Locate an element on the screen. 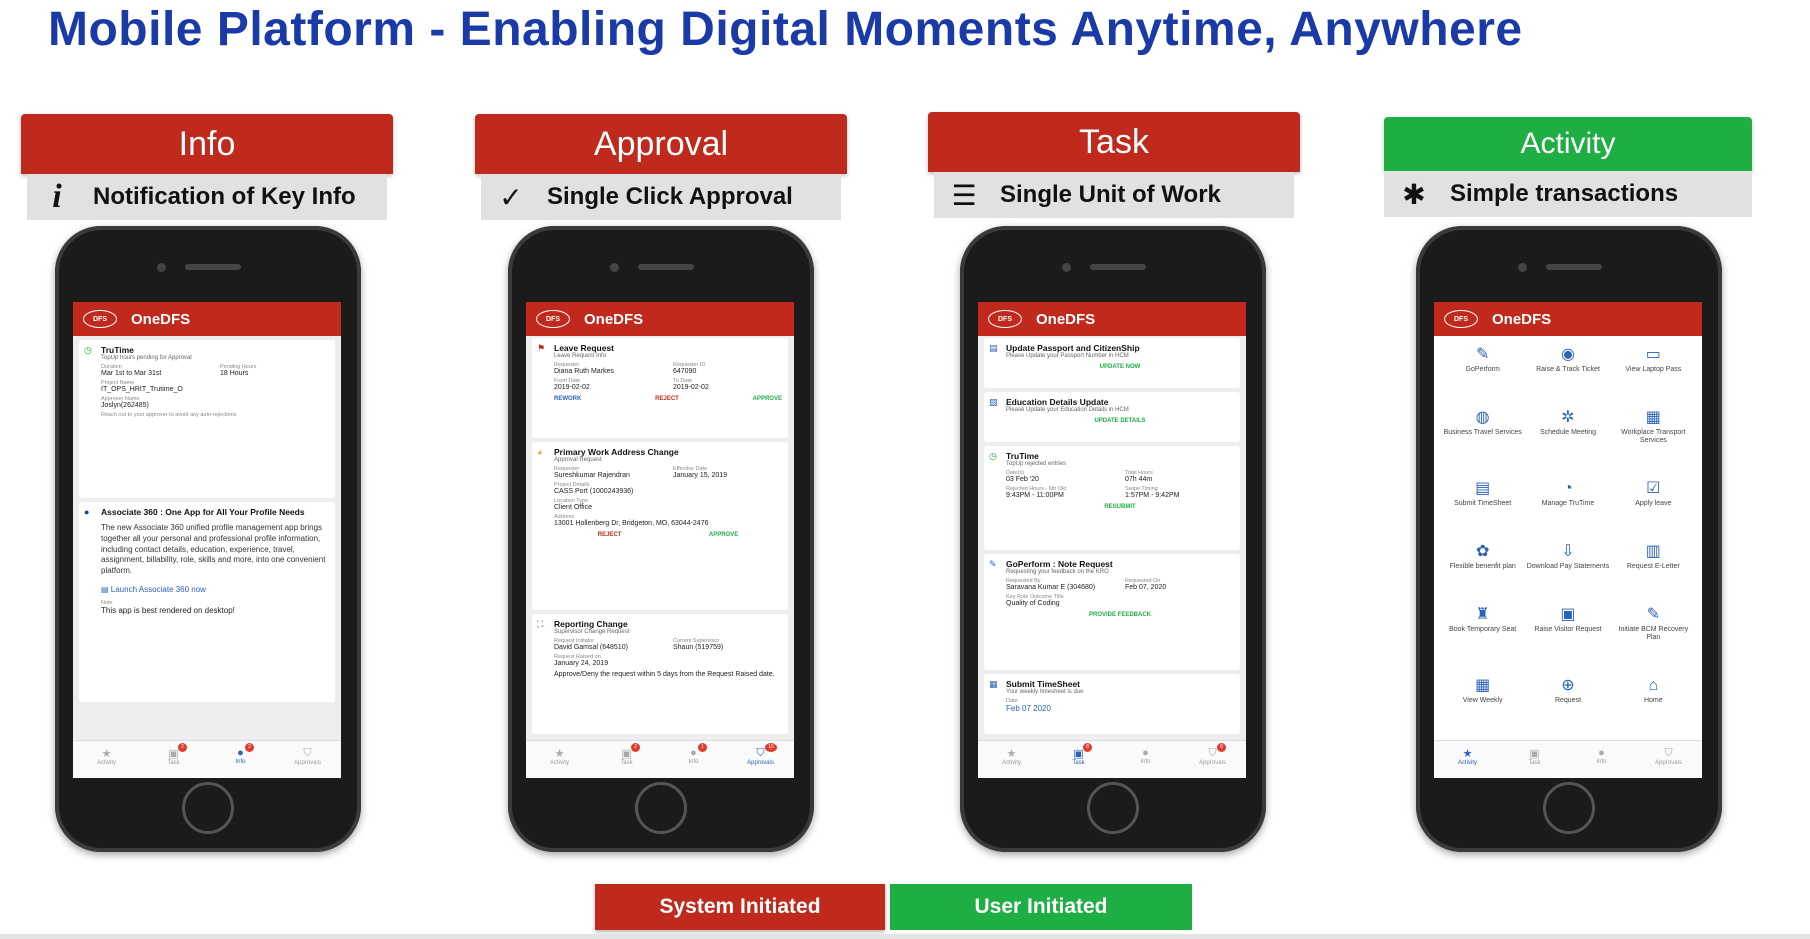  value: 1:57PM - 9:42PM is located at coordinates (1152, 495).